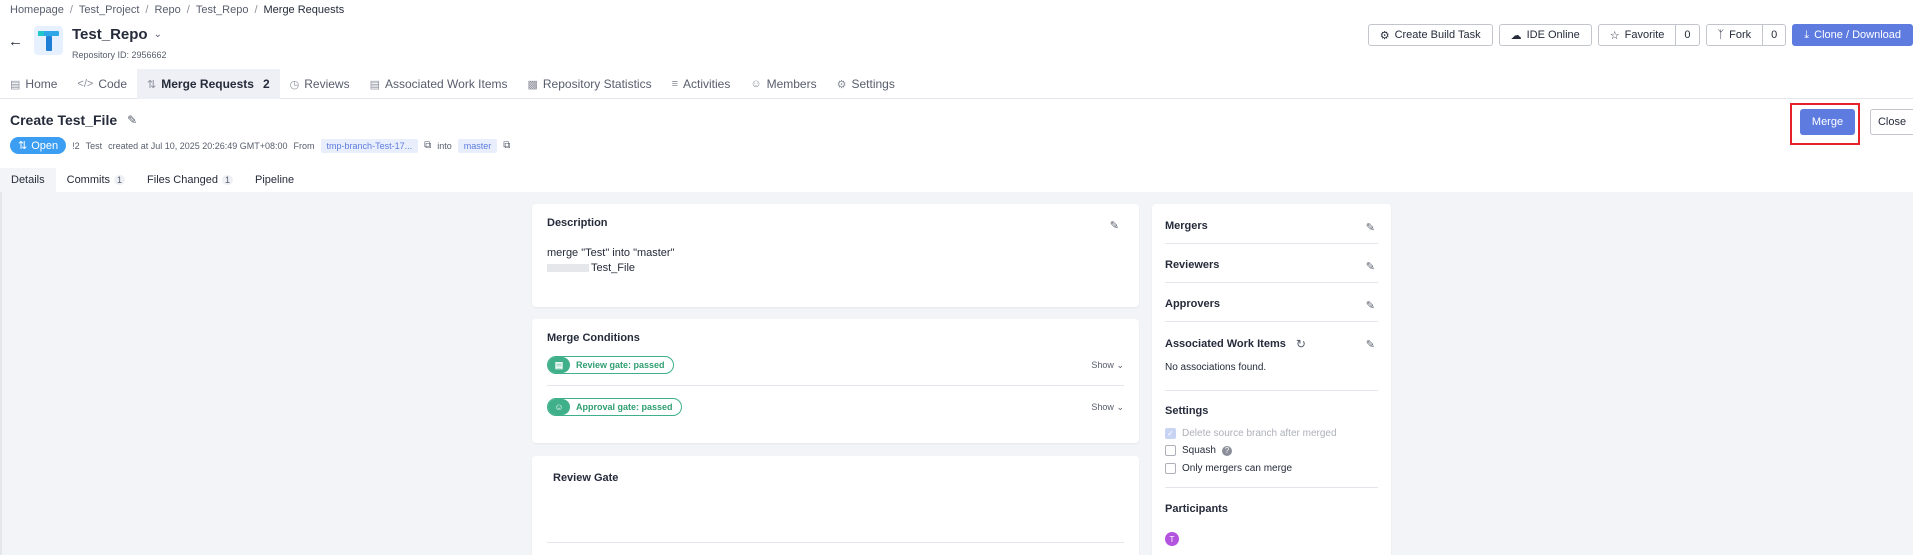 Image resolution: width=1913 pixels, height=555 pixels. What do you see at coordinates (327, 84) in the screenshot?
I see `tab-label: Reviews` at bounding box center [327, 84].